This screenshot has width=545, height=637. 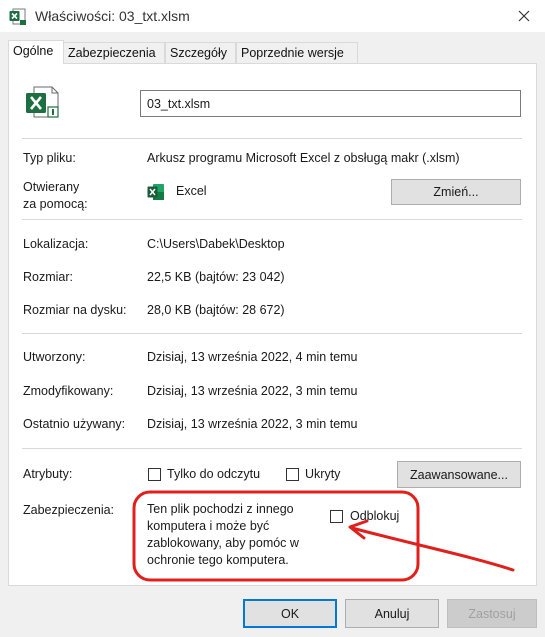 What do you see at coordinates (492, 613) in the screenshot?
I see `apply-button: Zastosuj` at bounding box center [492, 613].